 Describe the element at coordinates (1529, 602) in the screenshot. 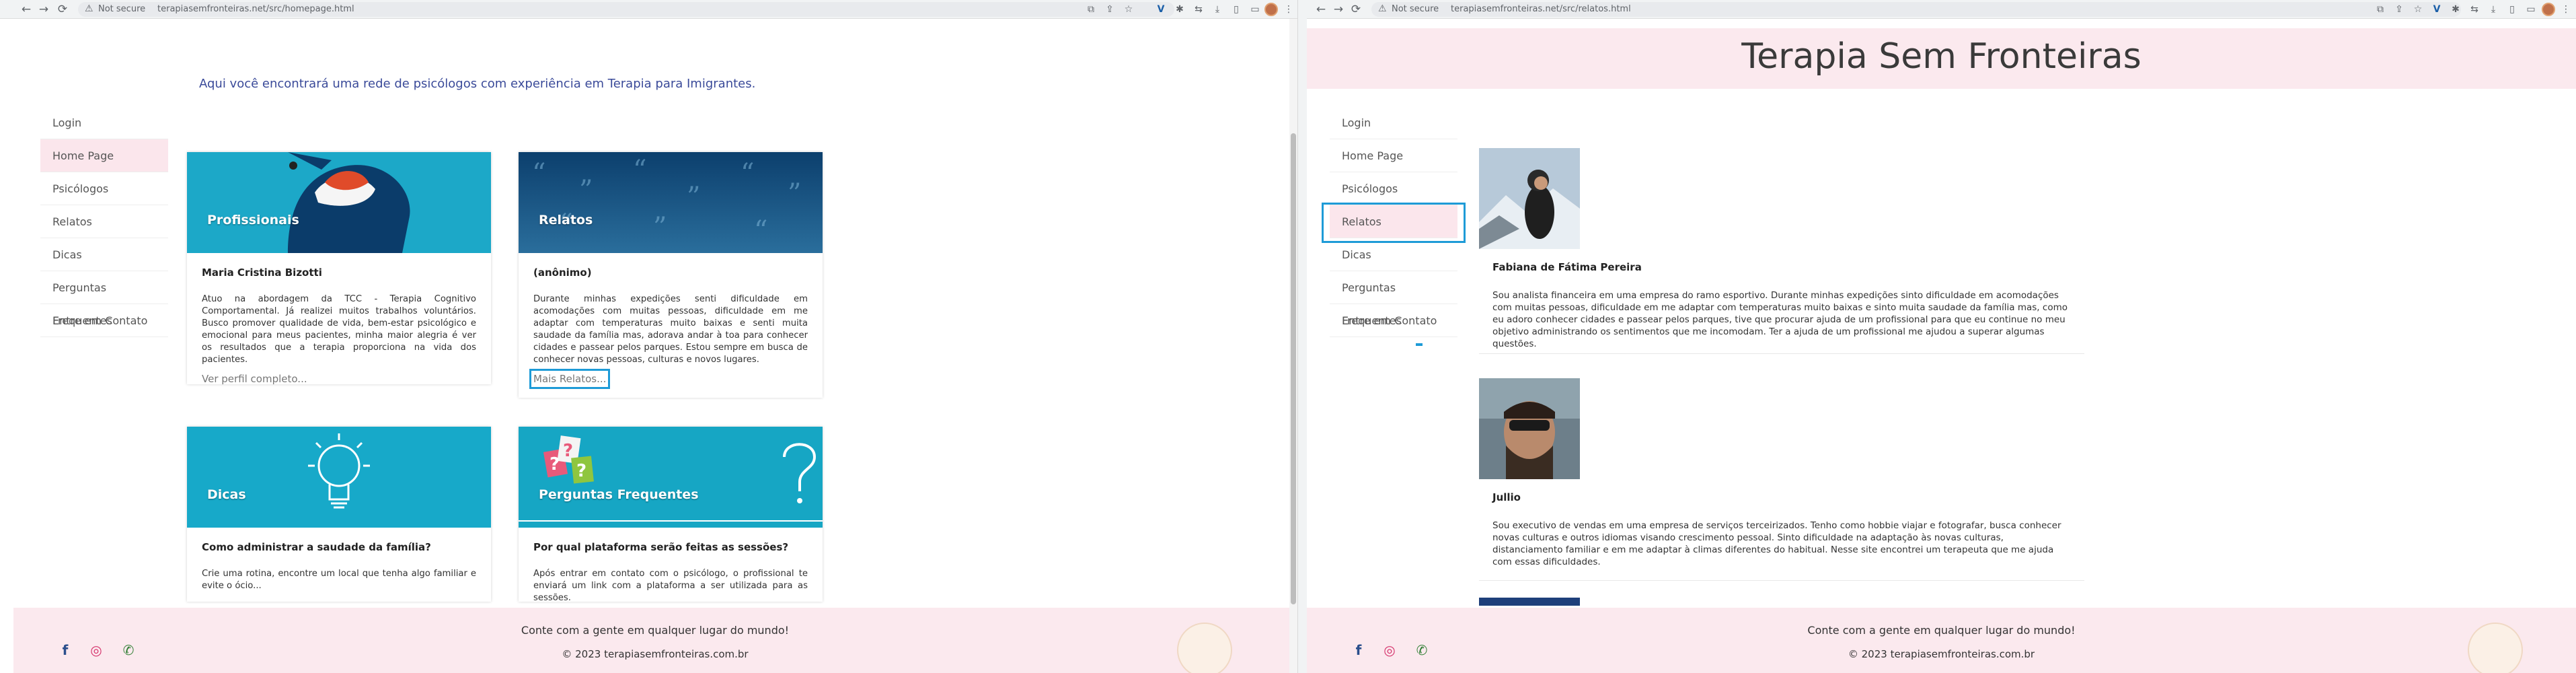

I see `next-author-photo` at that location.